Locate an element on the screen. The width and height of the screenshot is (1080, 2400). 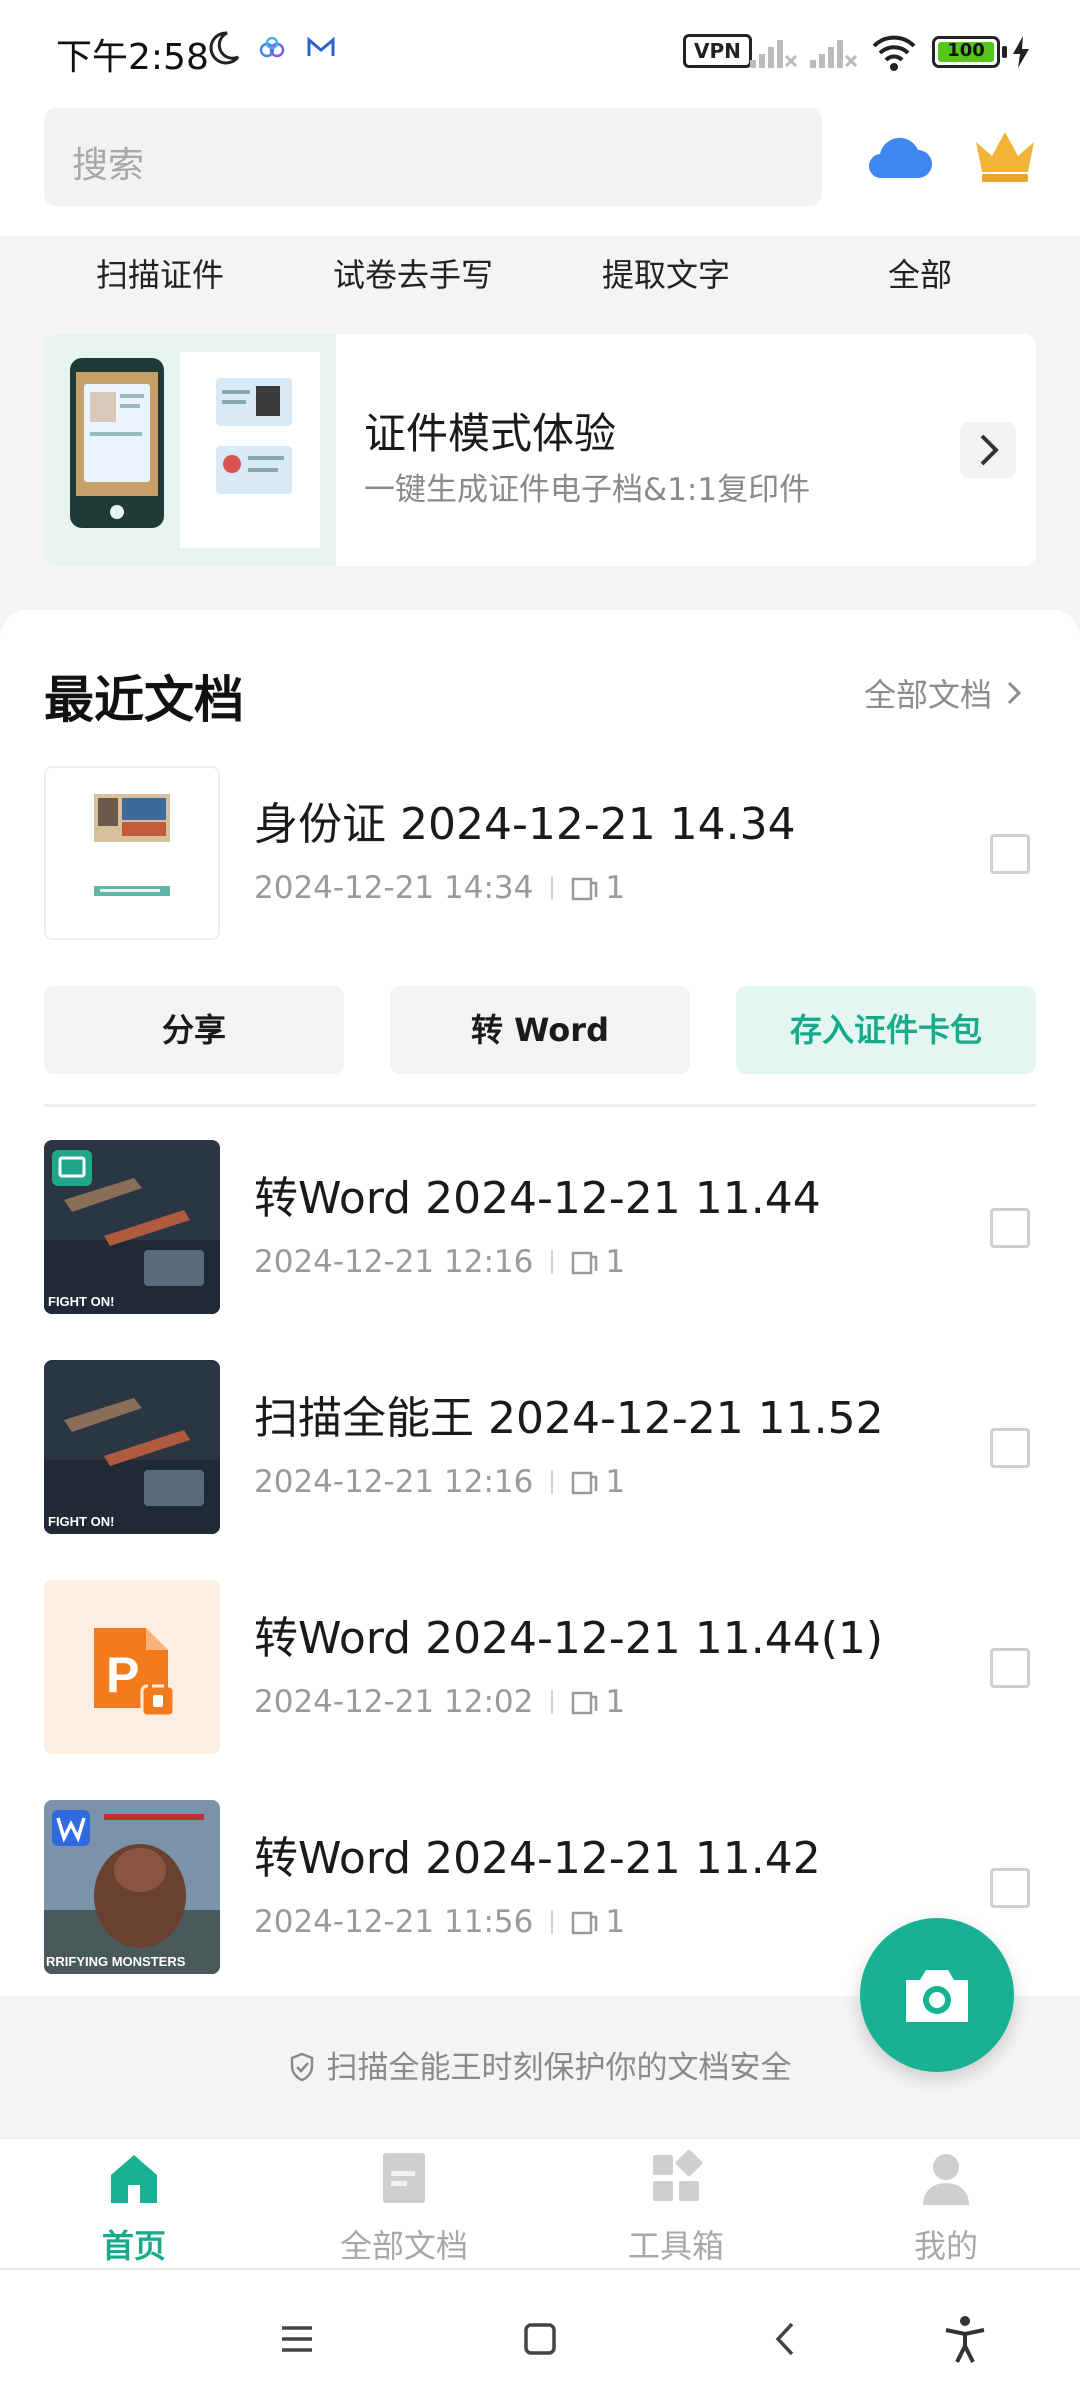
share-button: 分享 is located at coordinates (194, 1030).